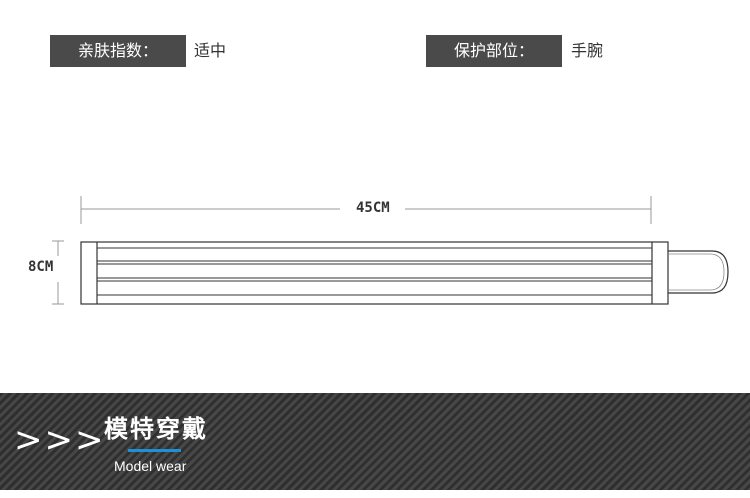 This screenshot has height=498, width=750. I want to click on width-dimension-label: 8CM, so click(41, 267).